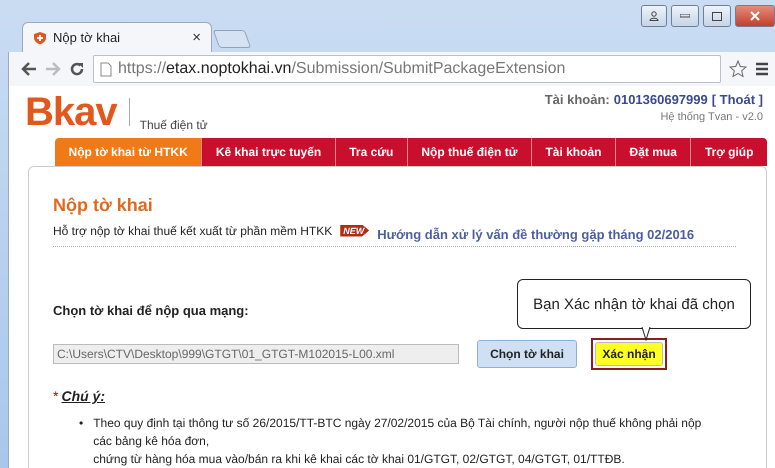  I want to click on browser-tab: Nộp tờ khai ×, so click(117, 37).